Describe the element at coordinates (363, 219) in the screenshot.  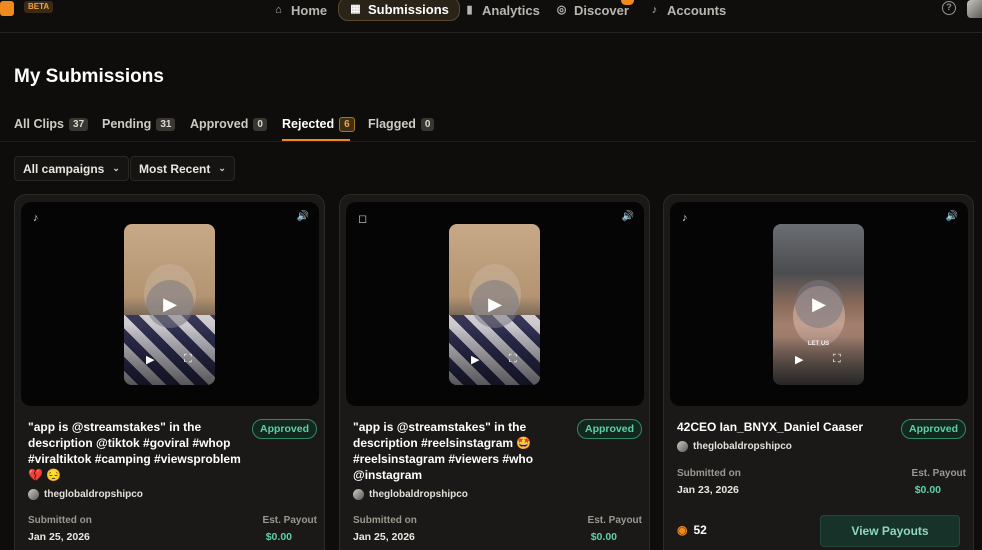
I see `instagram-icon: ◻` at that location.